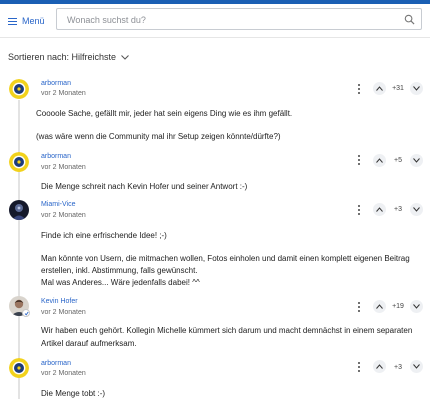 The image size is (430, 399). I want to click on sort-label: Sortieren nach: Hilfreichste, so click(62, 57).